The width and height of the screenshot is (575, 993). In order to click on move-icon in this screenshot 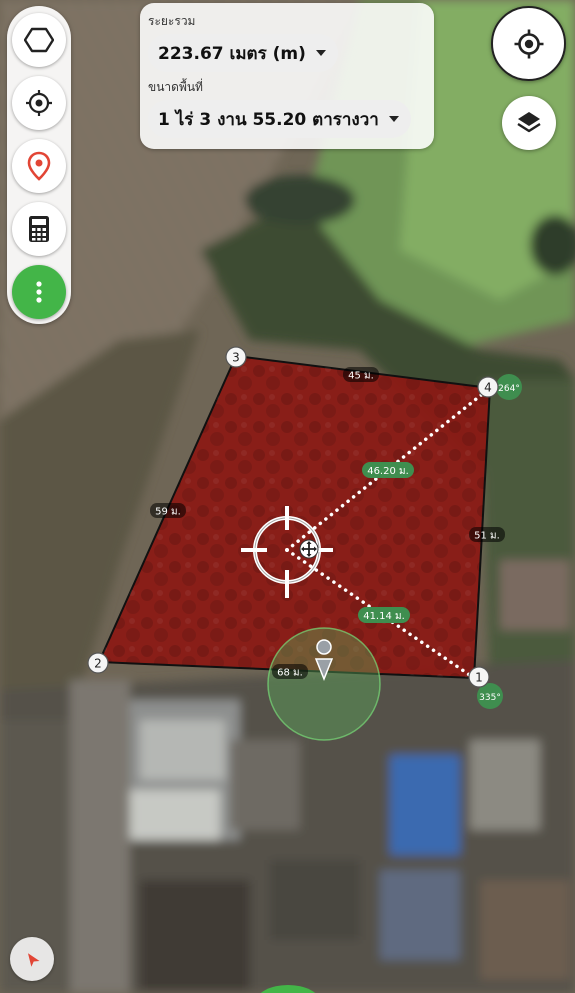, I will do `click(309, 549)`.